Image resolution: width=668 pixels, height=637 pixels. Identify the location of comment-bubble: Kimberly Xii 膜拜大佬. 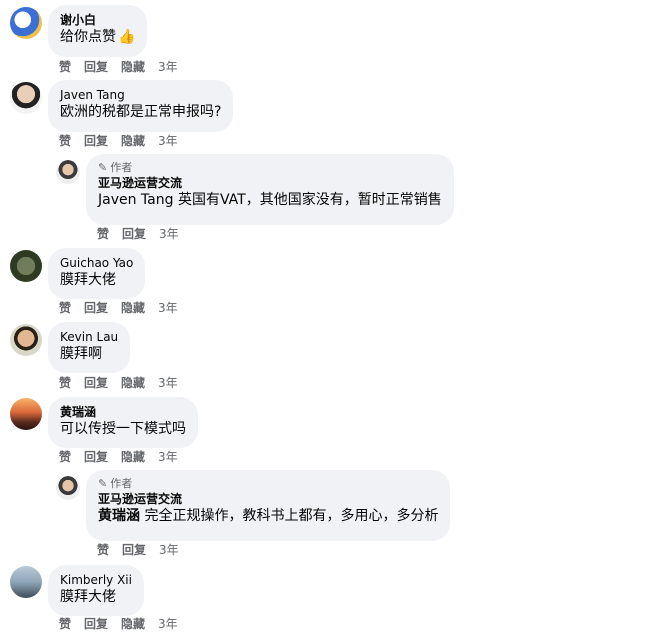
(96, 590).